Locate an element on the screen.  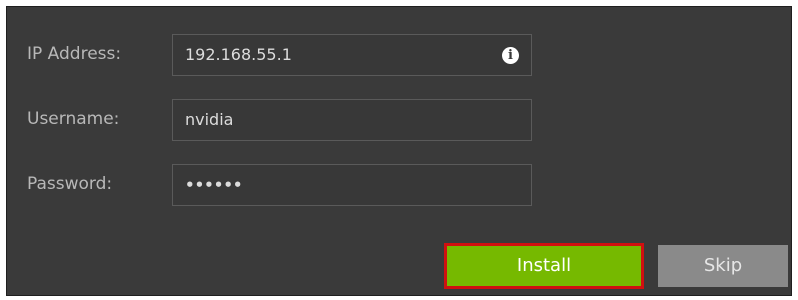
password-input: •••••• is located at coordinates (352, 185).